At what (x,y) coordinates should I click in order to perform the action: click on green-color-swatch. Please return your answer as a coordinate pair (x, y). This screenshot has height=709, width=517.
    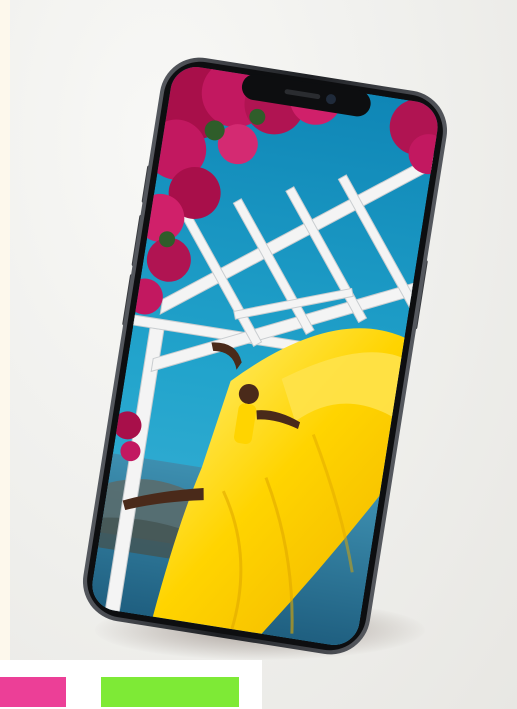
    Looking at the image, I should click on (170, 692).